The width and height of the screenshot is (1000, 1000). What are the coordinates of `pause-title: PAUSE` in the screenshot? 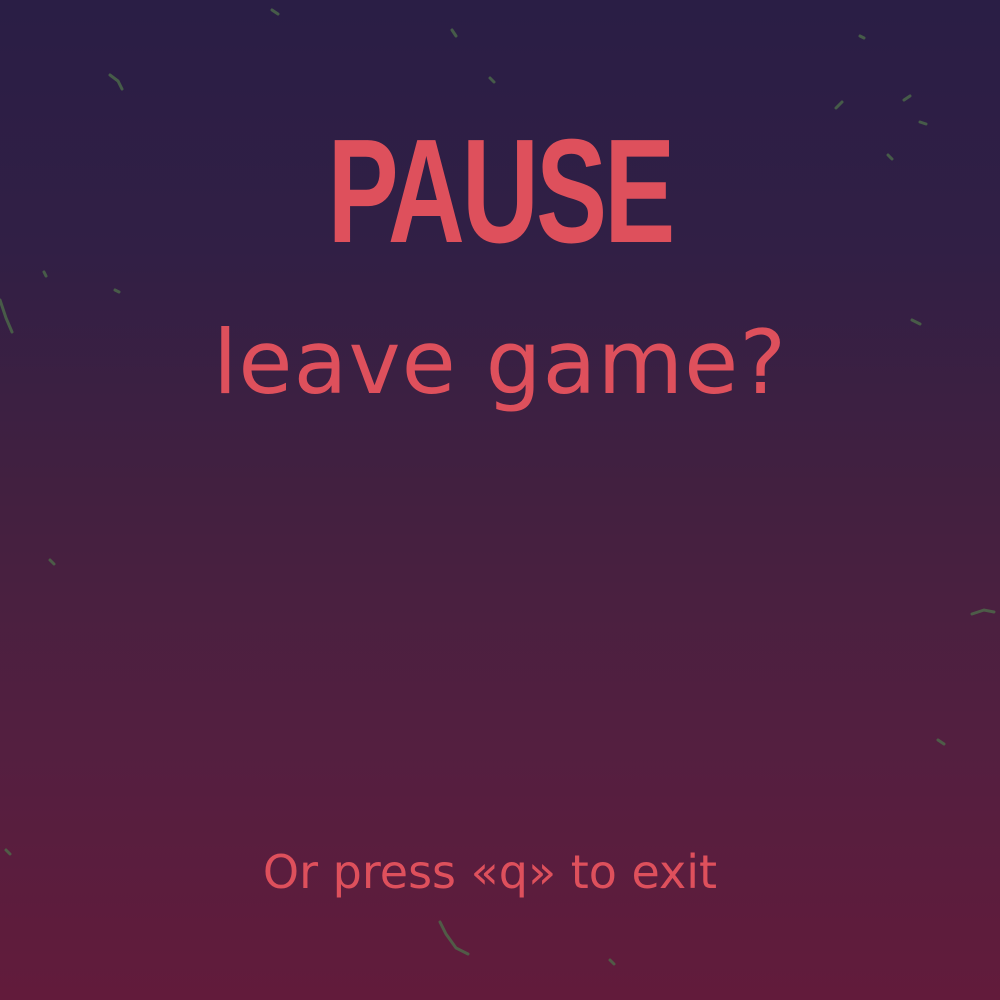 It's located at (501, 191).